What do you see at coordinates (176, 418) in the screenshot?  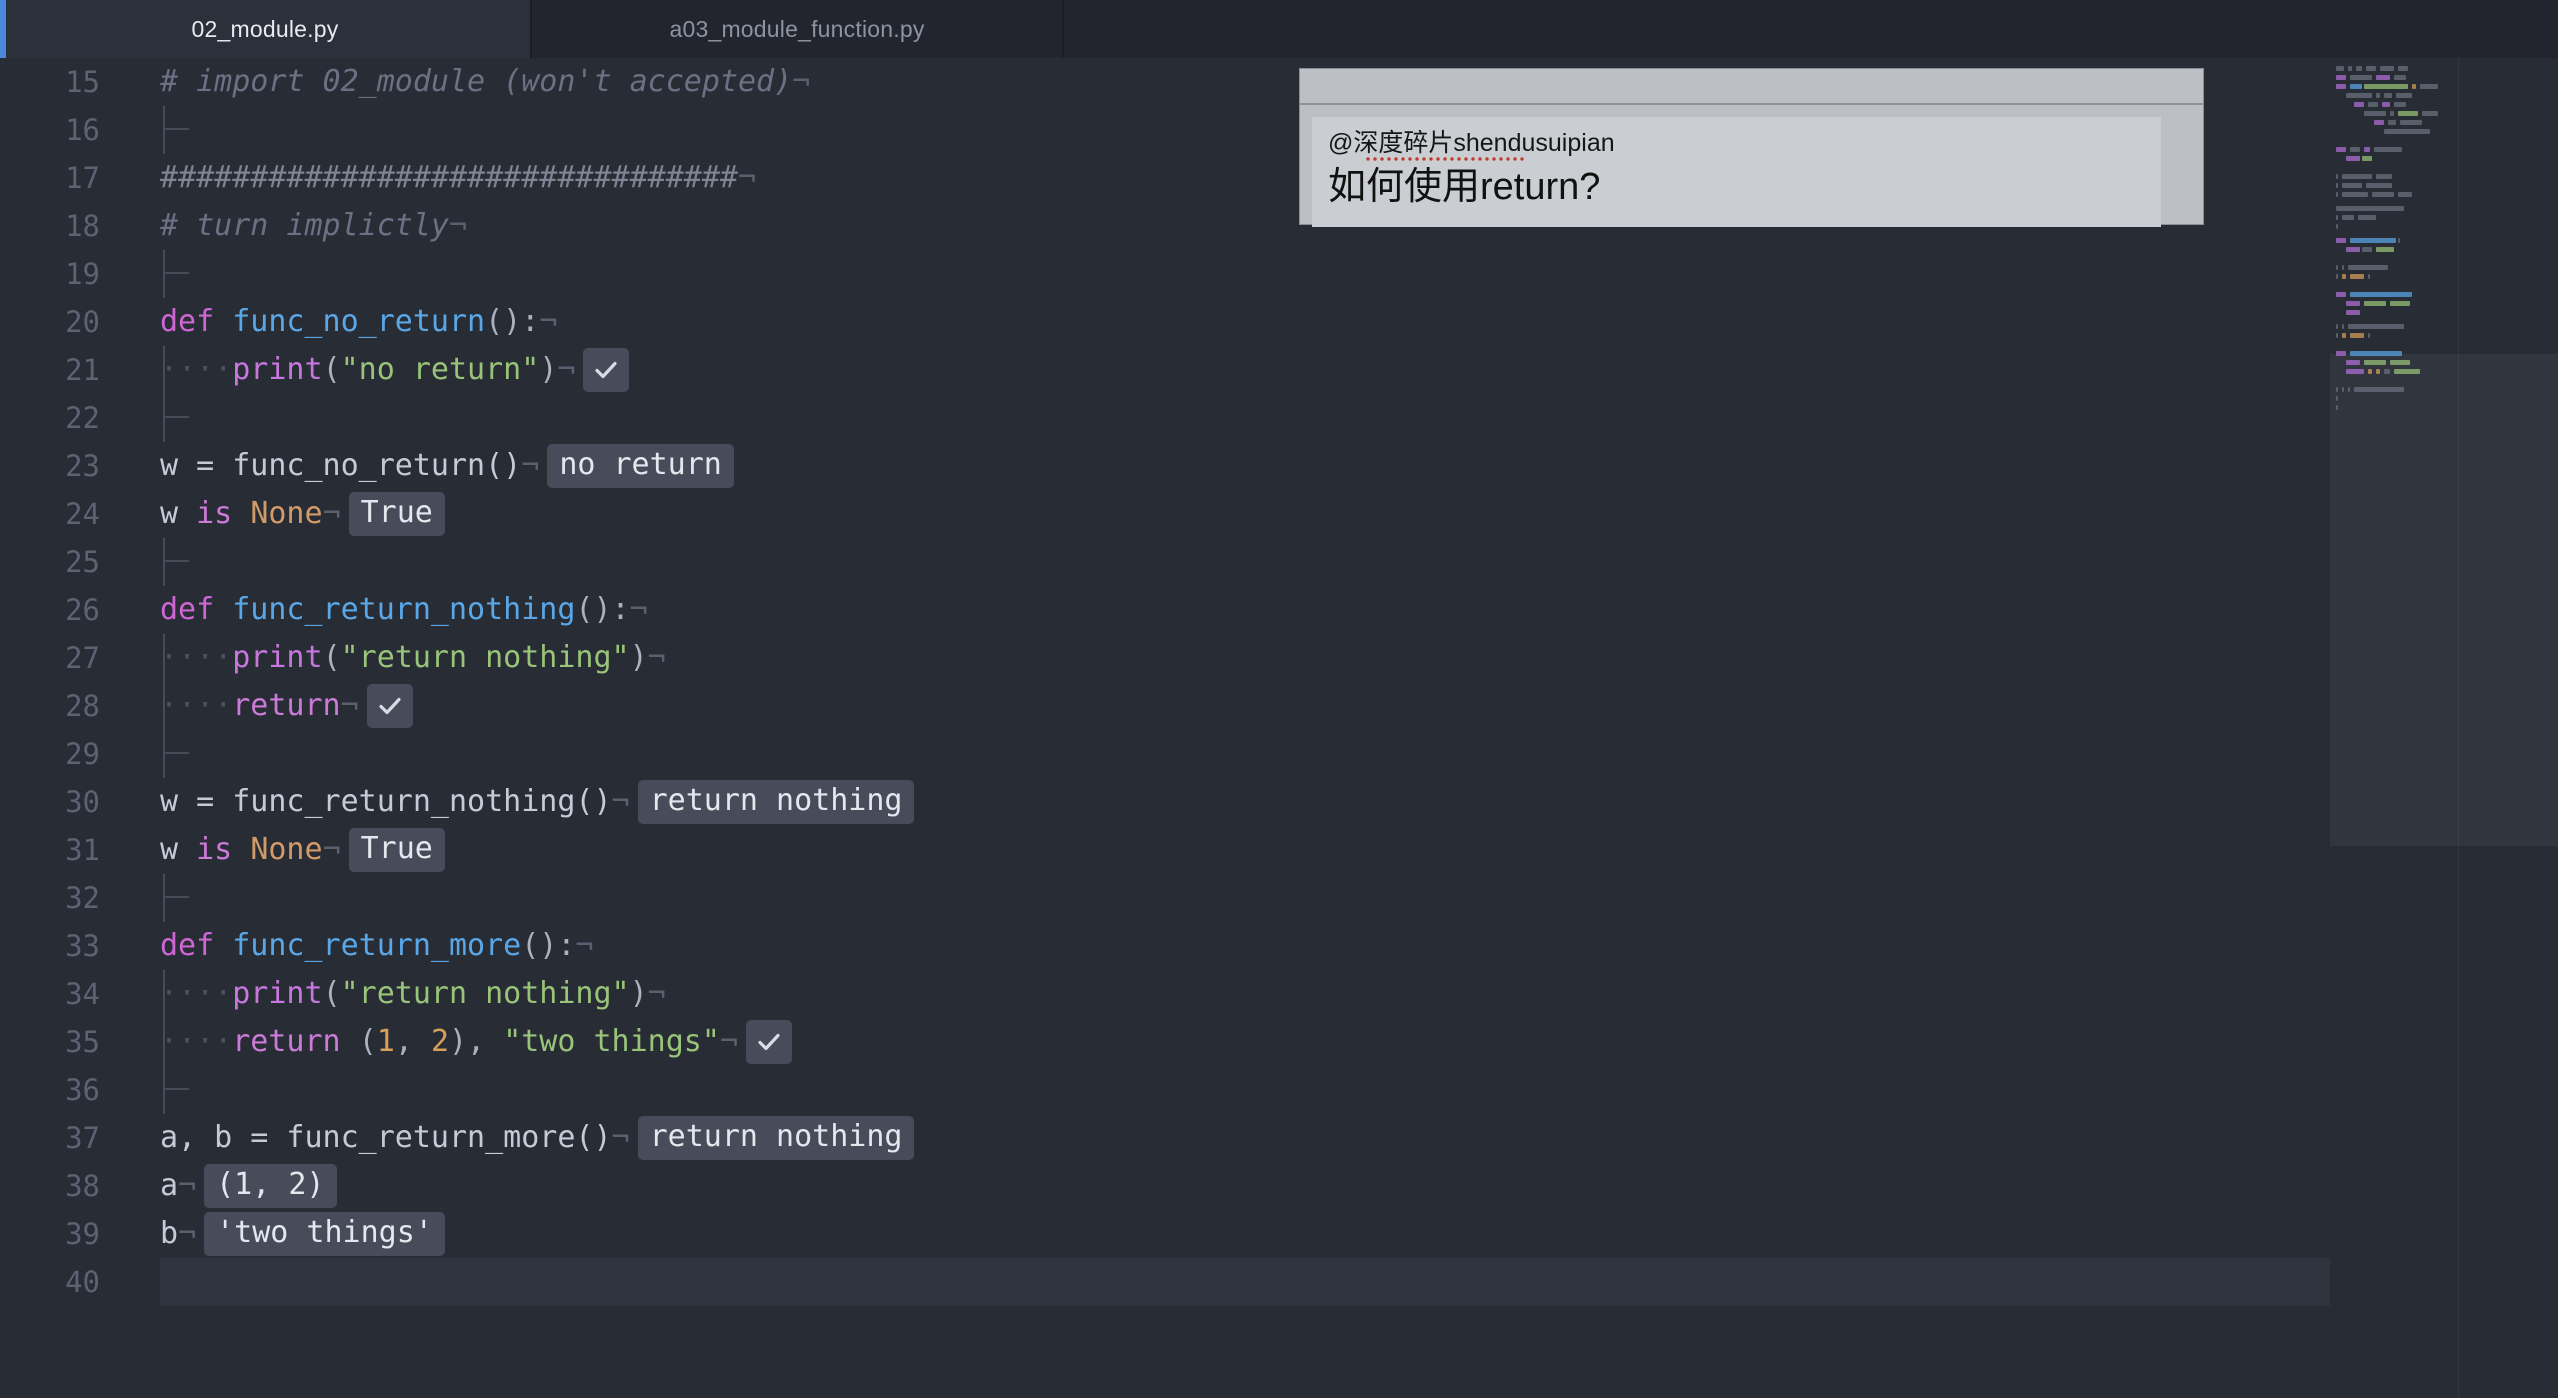 I see `indent-guide` at bounding box center [176, 418].